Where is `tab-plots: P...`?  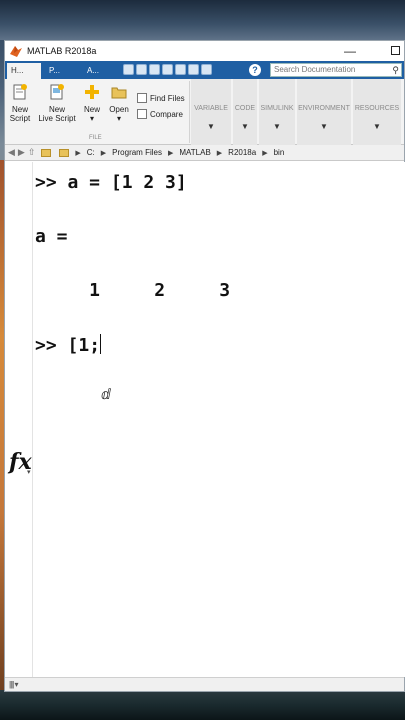 tab-plots: P... is located at coordinates (62, 71).